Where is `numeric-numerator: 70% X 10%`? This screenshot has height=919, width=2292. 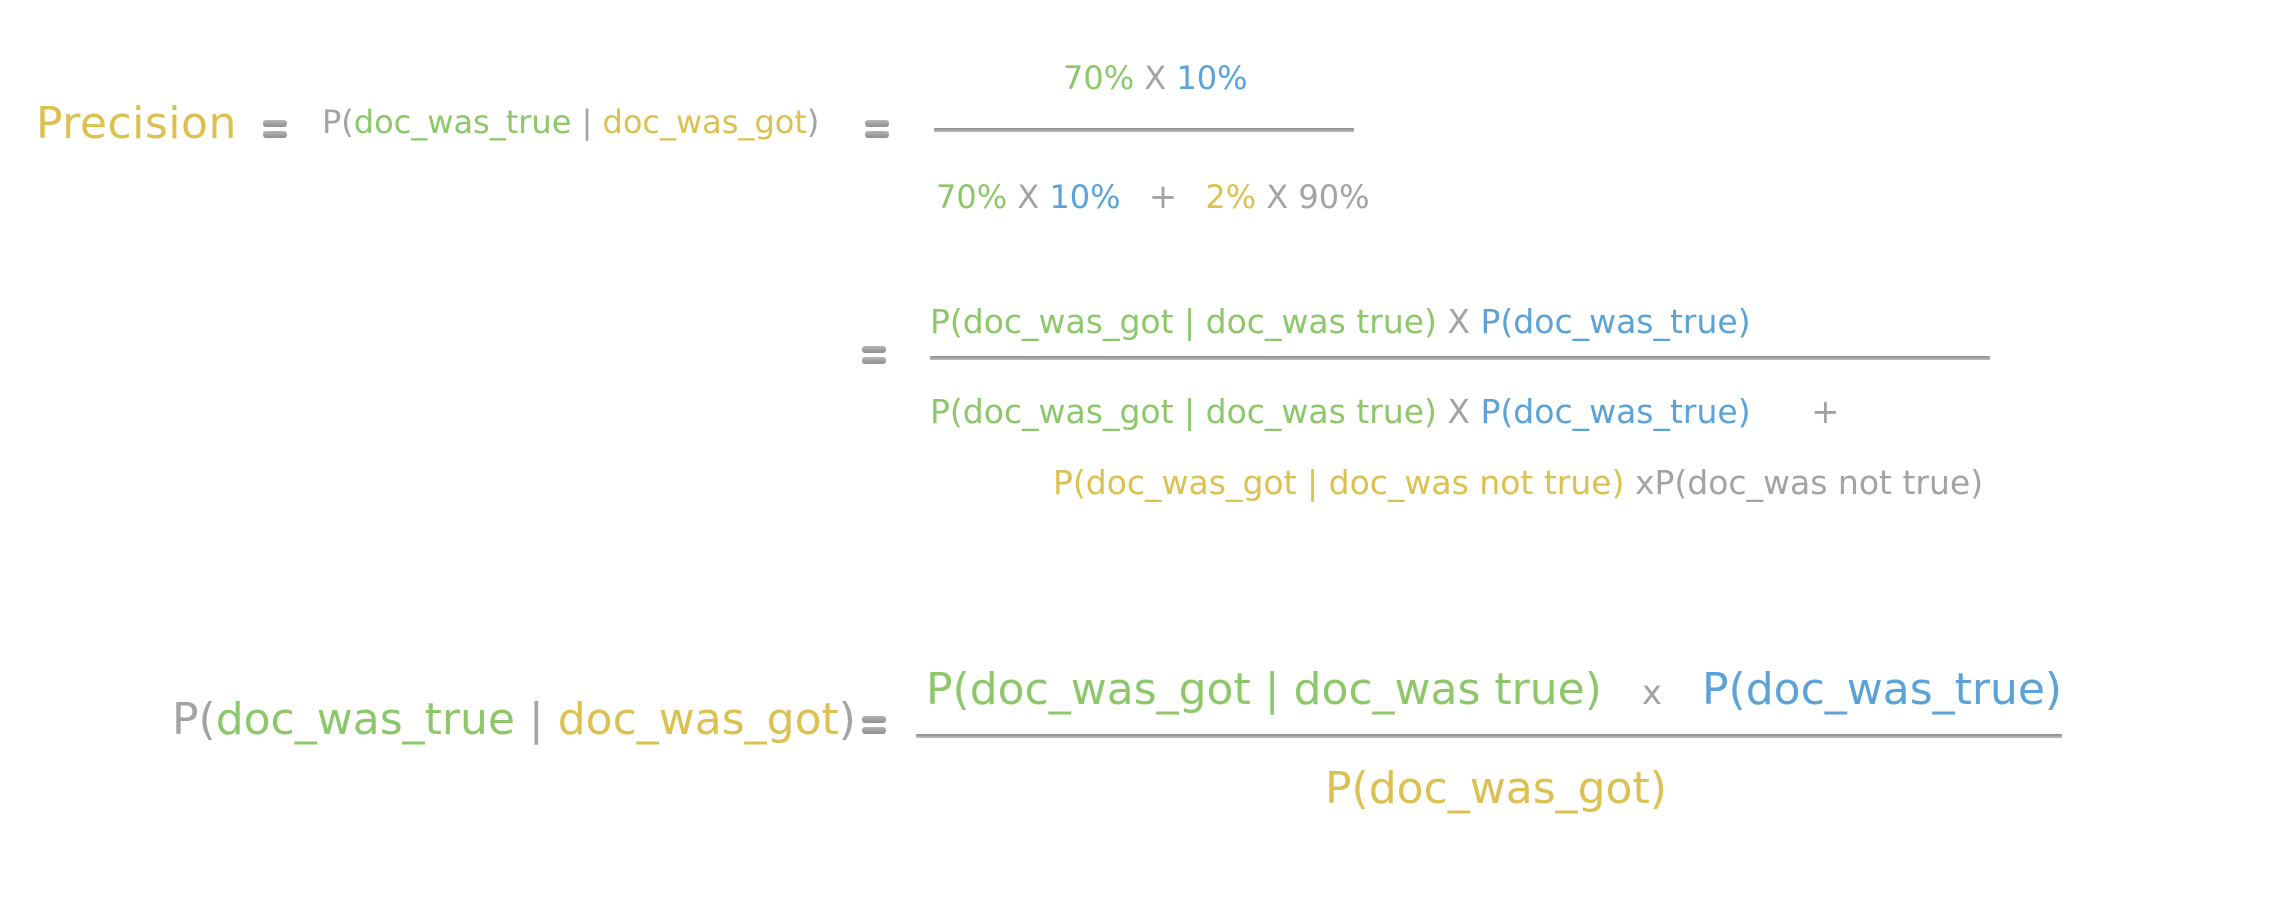
numeric-numerator: 70% X 10% is located at coordinates (1155, 78).